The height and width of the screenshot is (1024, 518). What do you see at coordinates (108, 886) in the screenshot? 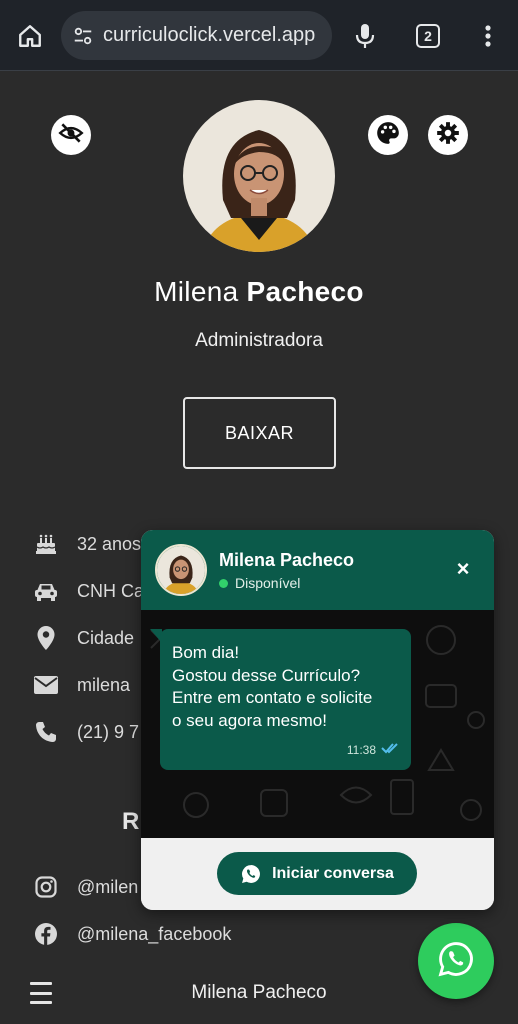
I see `instagram-handle: @milen` at bounding box center [108, 886].